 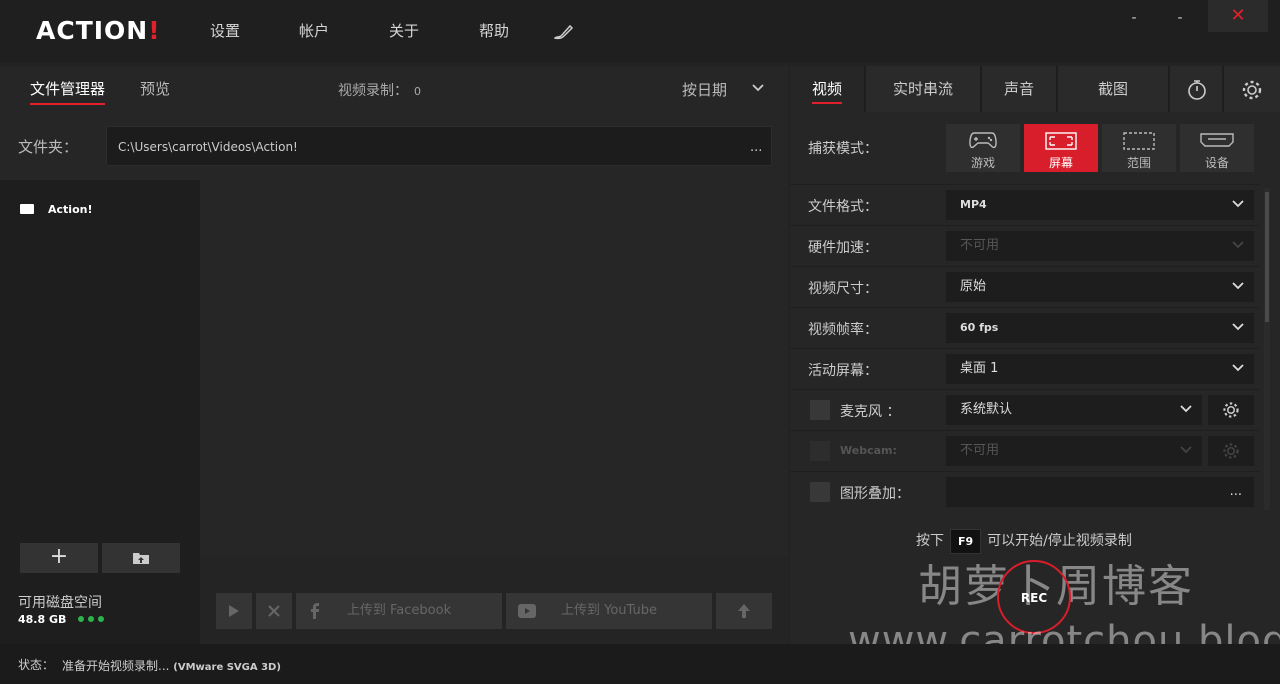 I want to click on title-bar, so click(x=640, y=31).